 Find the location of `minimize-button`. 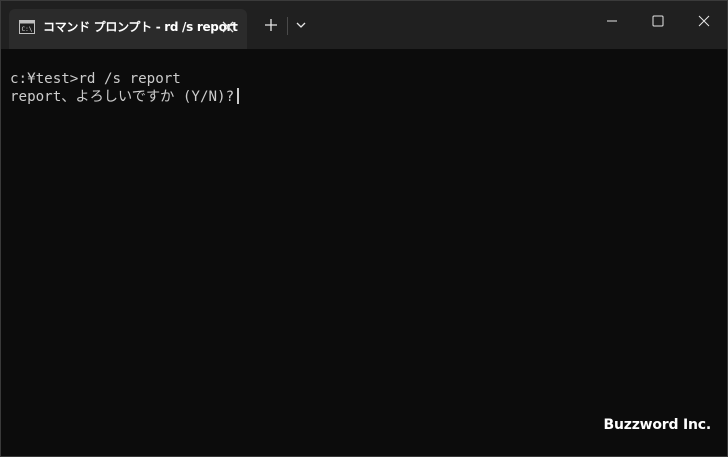

minimize-button is located at coordinates (612, 21).